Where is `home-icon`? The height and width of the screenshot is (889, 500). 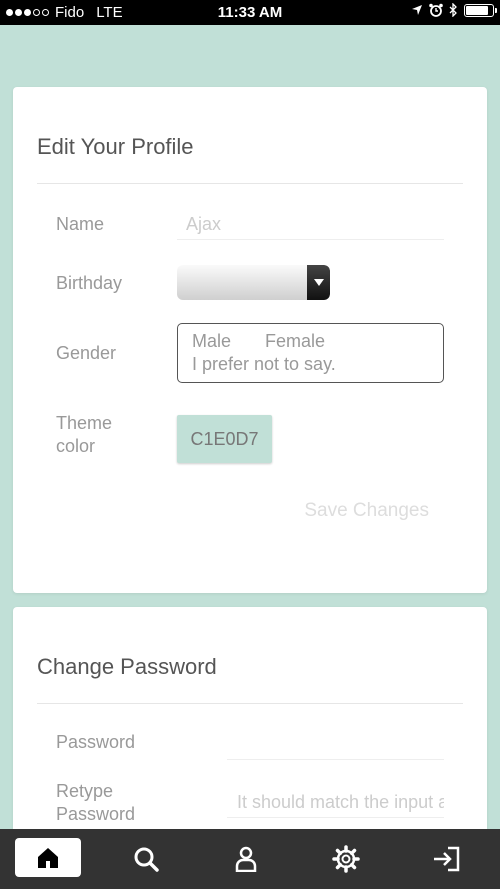
home-icon is located at coordinates (48, 857).